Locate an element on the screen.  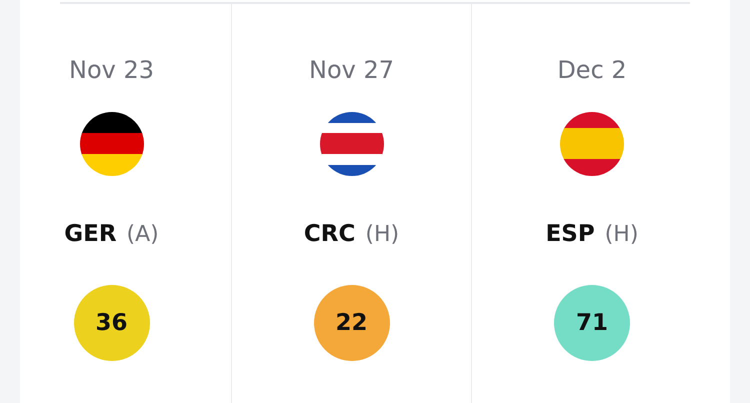
venue-label: (A) is located at coordinates (142, 235).